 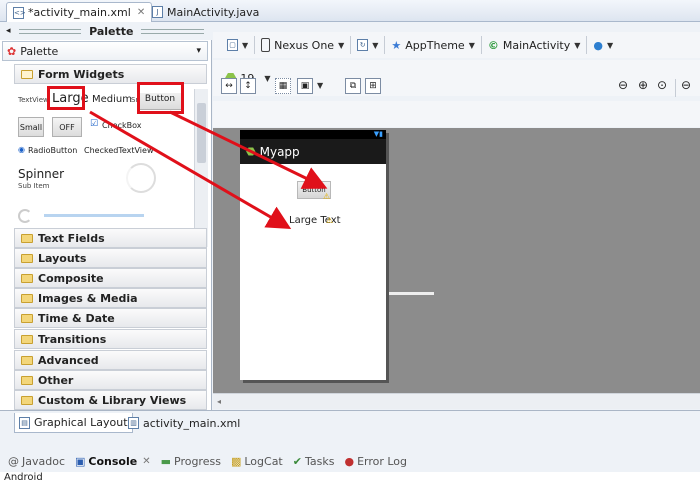 I want to click on tab-progress: ▬ Progress, so click(x=191, y=461).